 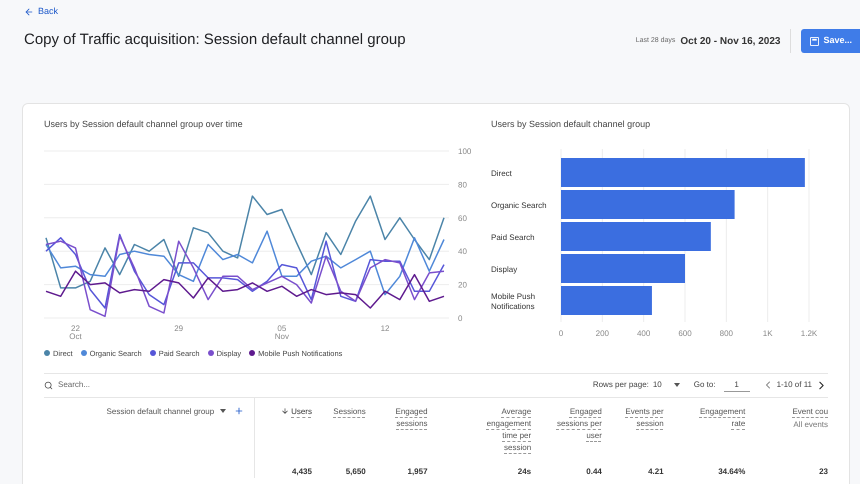 I want to click on category-label: Paid Search, so click(x=513, y=237).